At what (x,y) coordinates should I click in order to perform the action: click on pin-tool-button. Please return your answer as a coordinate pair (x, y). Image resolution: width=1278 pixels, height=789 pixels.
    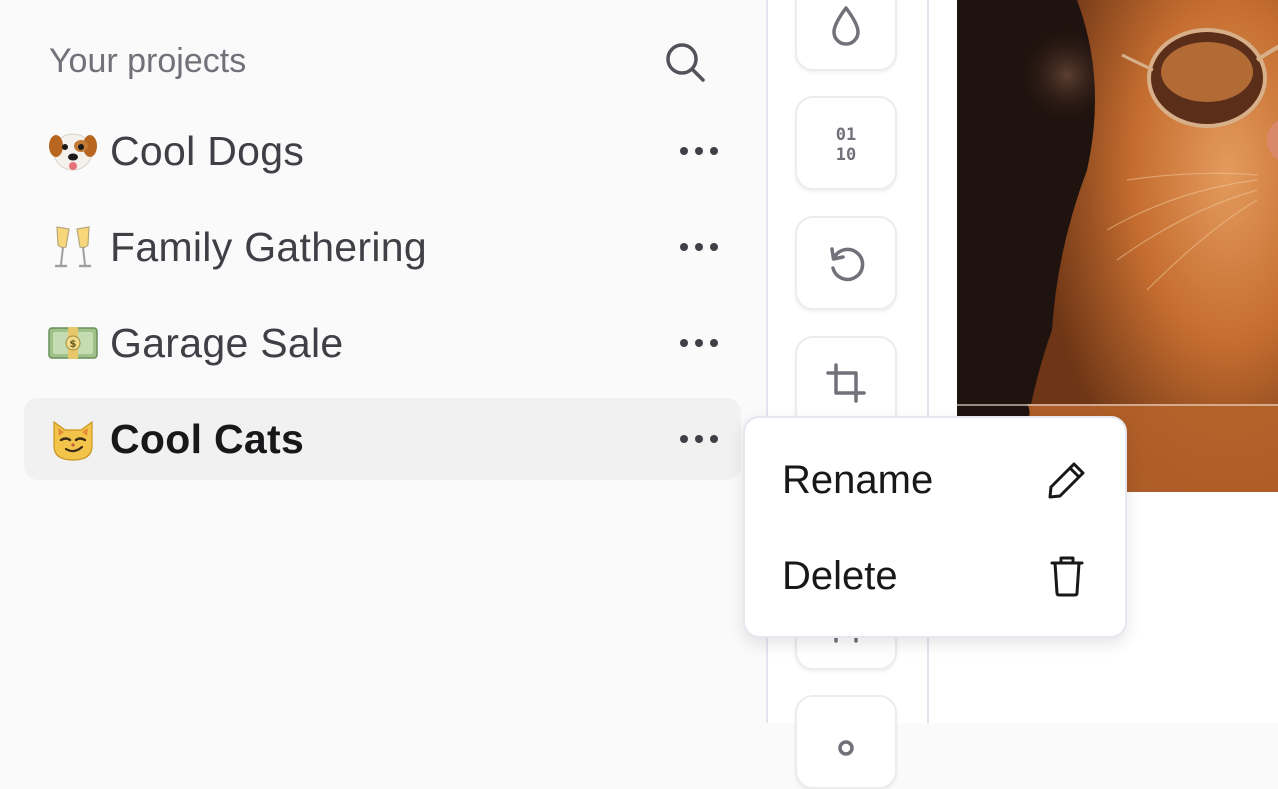
    Looking at the image, I should click on (846, 742).